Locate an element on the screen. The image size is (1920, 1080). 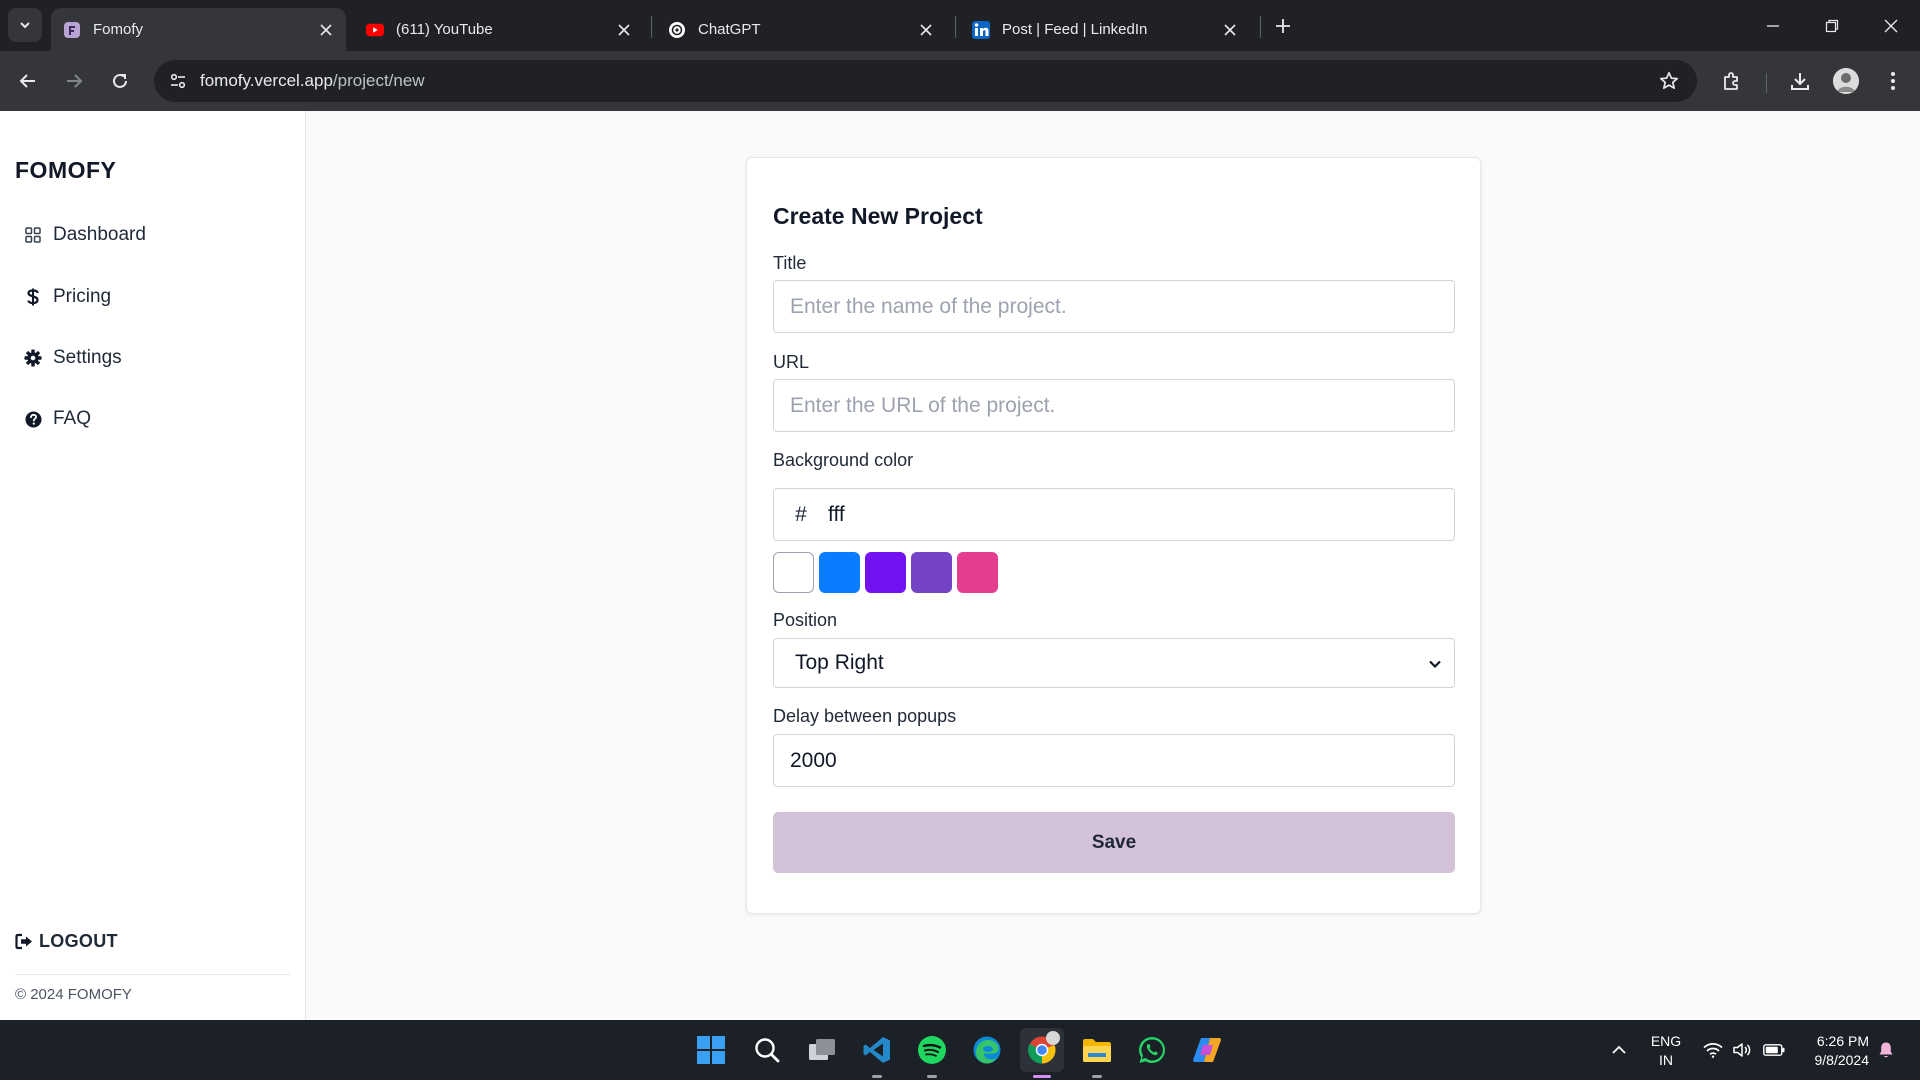
battery-icon is located at coordinates (1774, 1050).